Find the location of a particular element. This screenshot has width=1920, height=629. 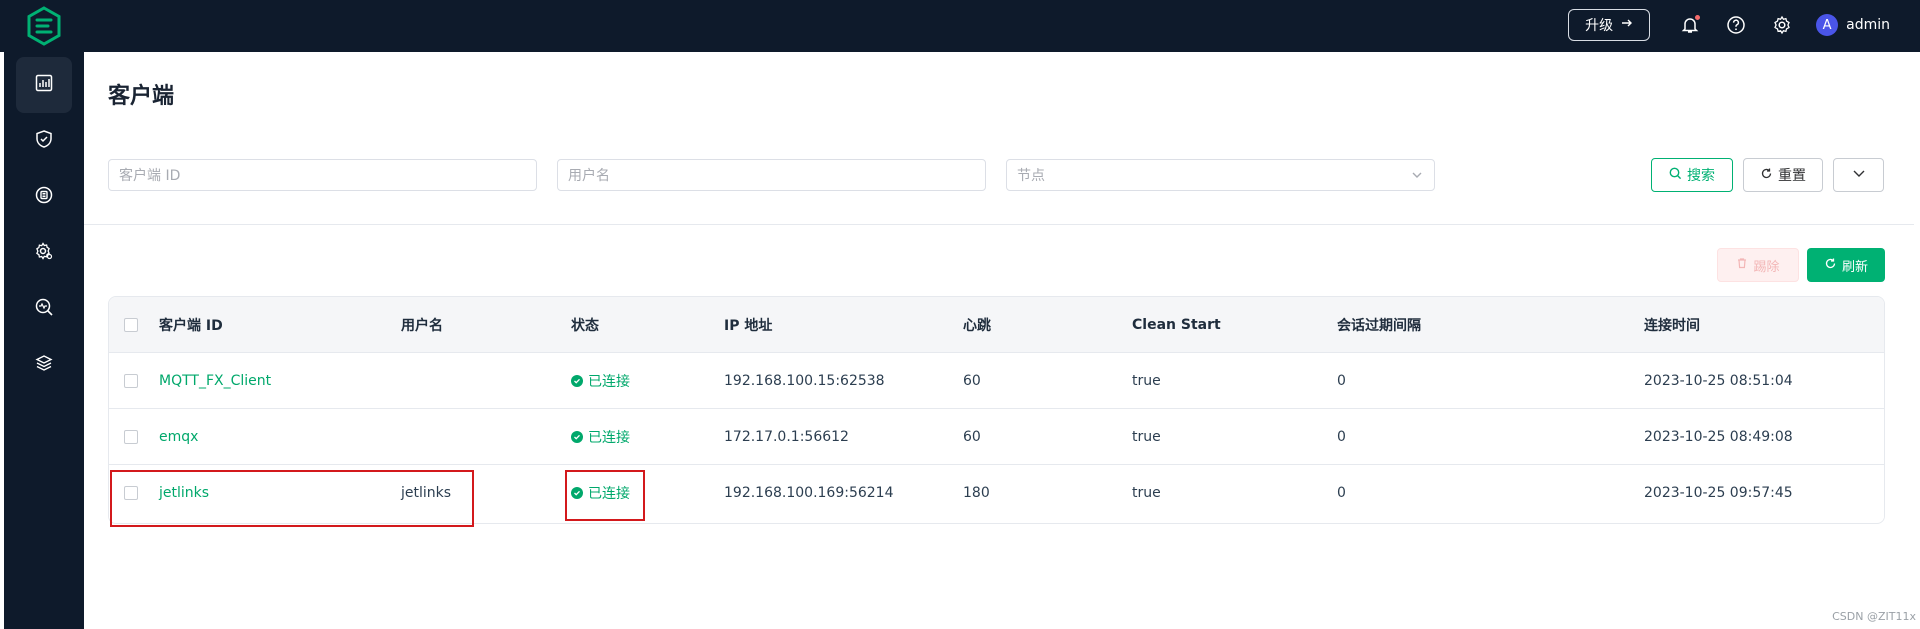

dashboard-icon is located at coordinates (44, 85).